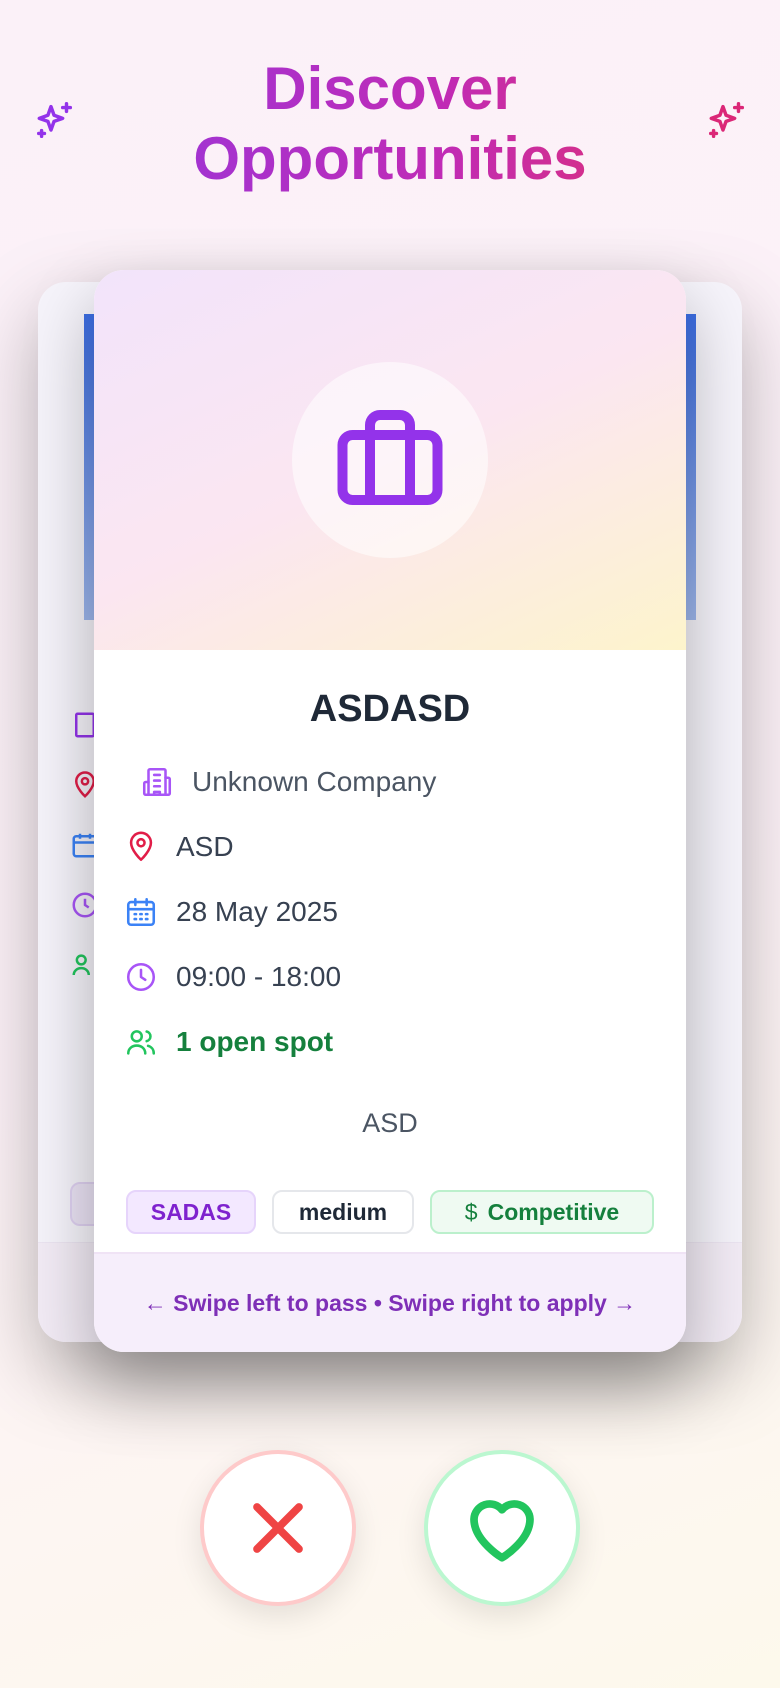 The height and width of the screenshot is (1688, 780). What do you see at coordinates (502, 1531) in the screenshot?
I see `heart-icon` at bounding box center [502, 1531].